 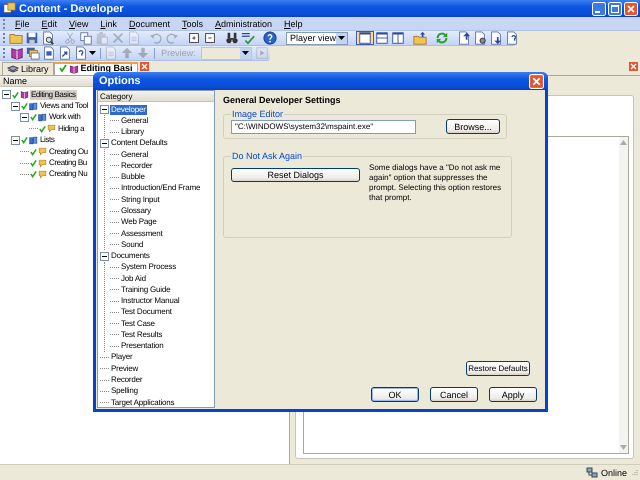 What do you see at coordinates (435, 183) in the screenshot?
I see `description-text: Some dialogs have a "Do not ask me again" option that suppresses the prompt. Selecting this option restores that prompt.` at bounding box center [435, 183].